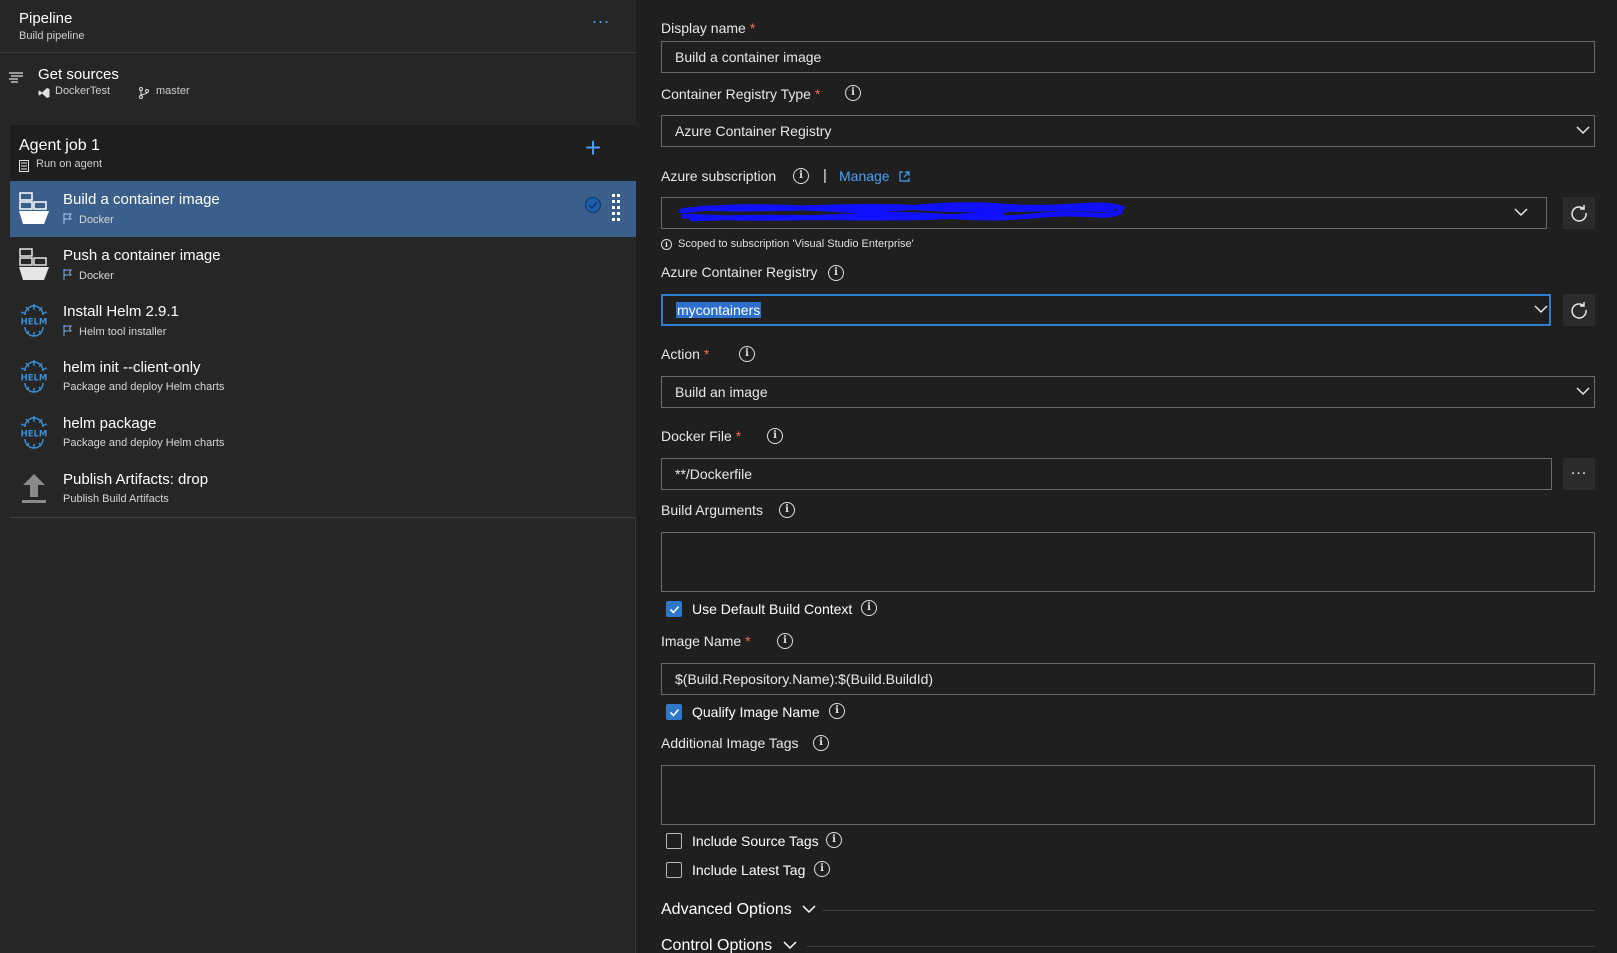 The height and width of the screenshot is (953, 1617). What do you see at coordinates (173, 91) in the screenshot?
I see `branch-name: master` at bounding box center [173, 91].